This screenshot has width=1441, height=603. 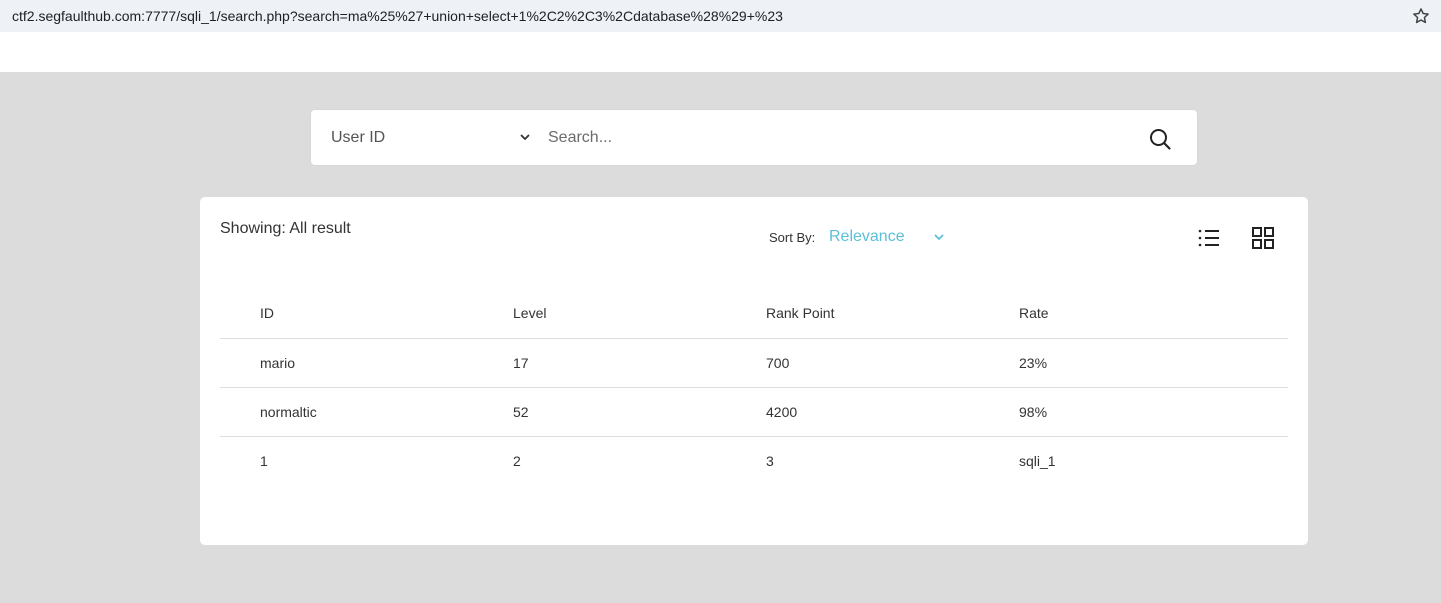 I want to click on table-cell: 2, so click(x=517, y=460).